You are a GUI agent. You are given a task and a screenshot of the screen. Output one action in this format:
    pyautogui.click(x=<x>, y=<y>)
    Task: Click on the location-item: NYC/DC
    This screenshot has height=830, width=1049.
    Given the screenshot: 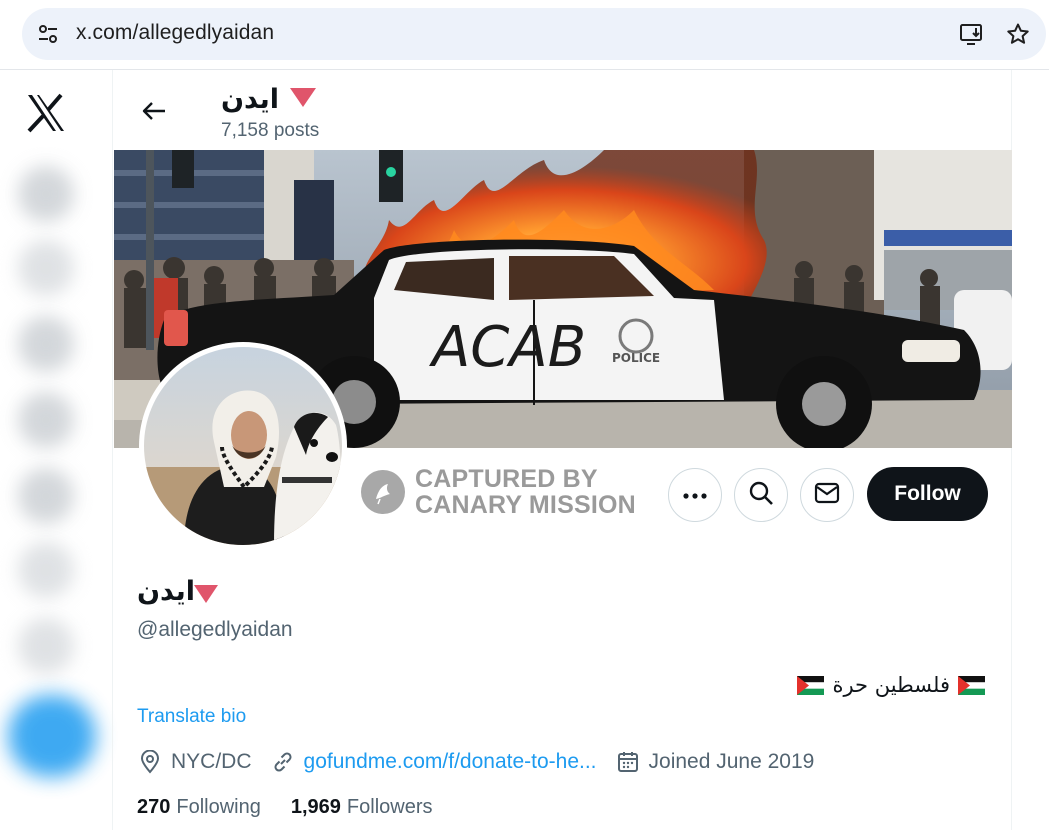 What is the action you would take?
    pyautogui.click(x=194, y=762)
    